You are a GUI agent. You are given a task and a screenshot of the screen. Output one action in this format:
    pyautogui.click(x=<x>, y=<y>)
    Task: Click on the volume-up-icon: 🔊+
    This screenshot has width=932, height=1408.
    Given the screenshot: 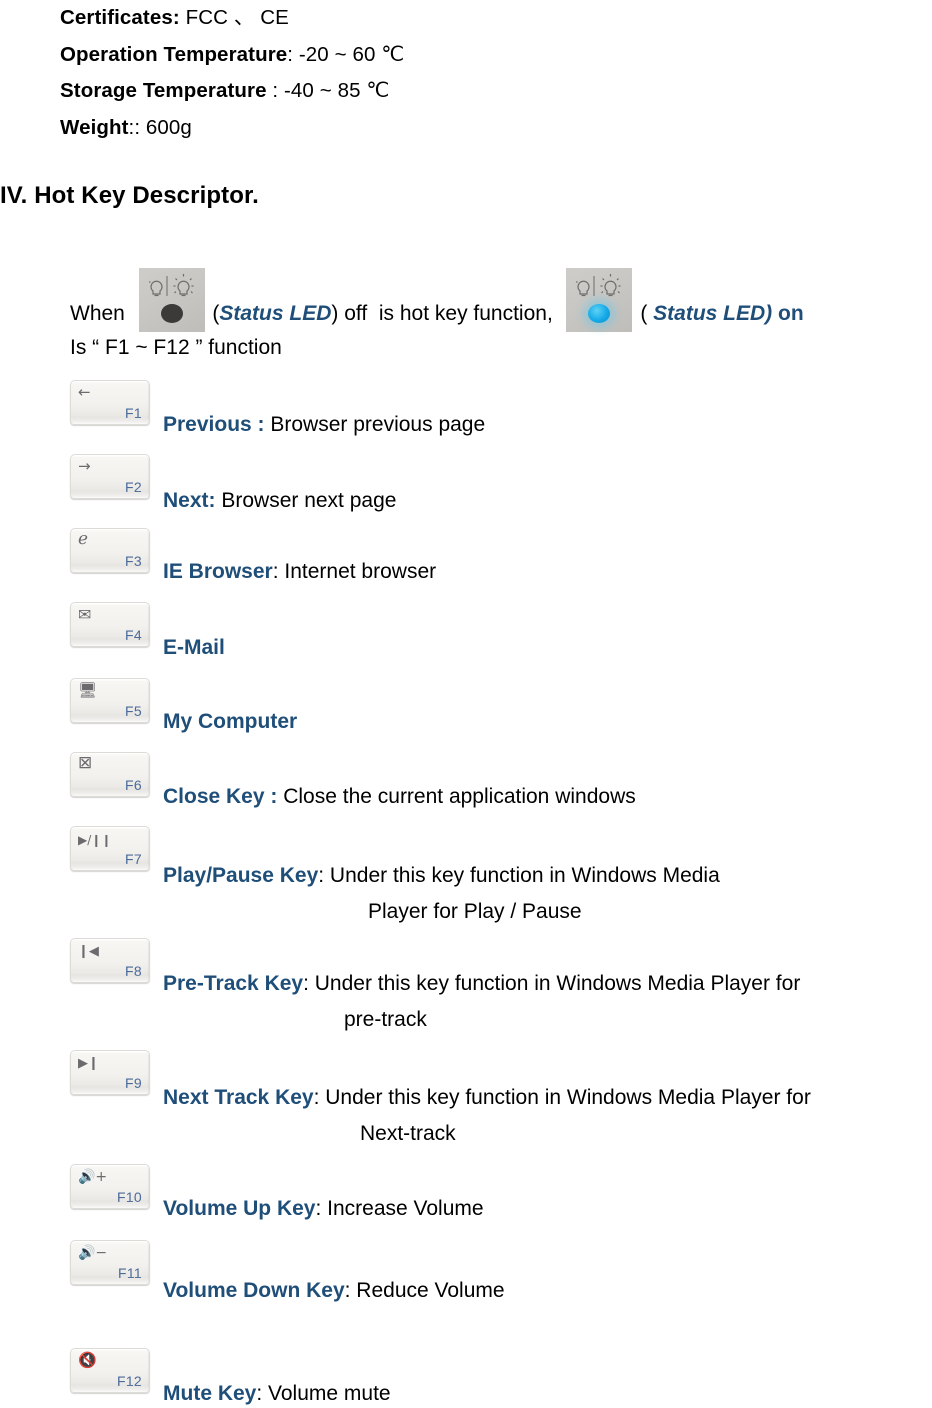 What is the action you would take?
    pyautogui.click(x=93, y=1177)
    